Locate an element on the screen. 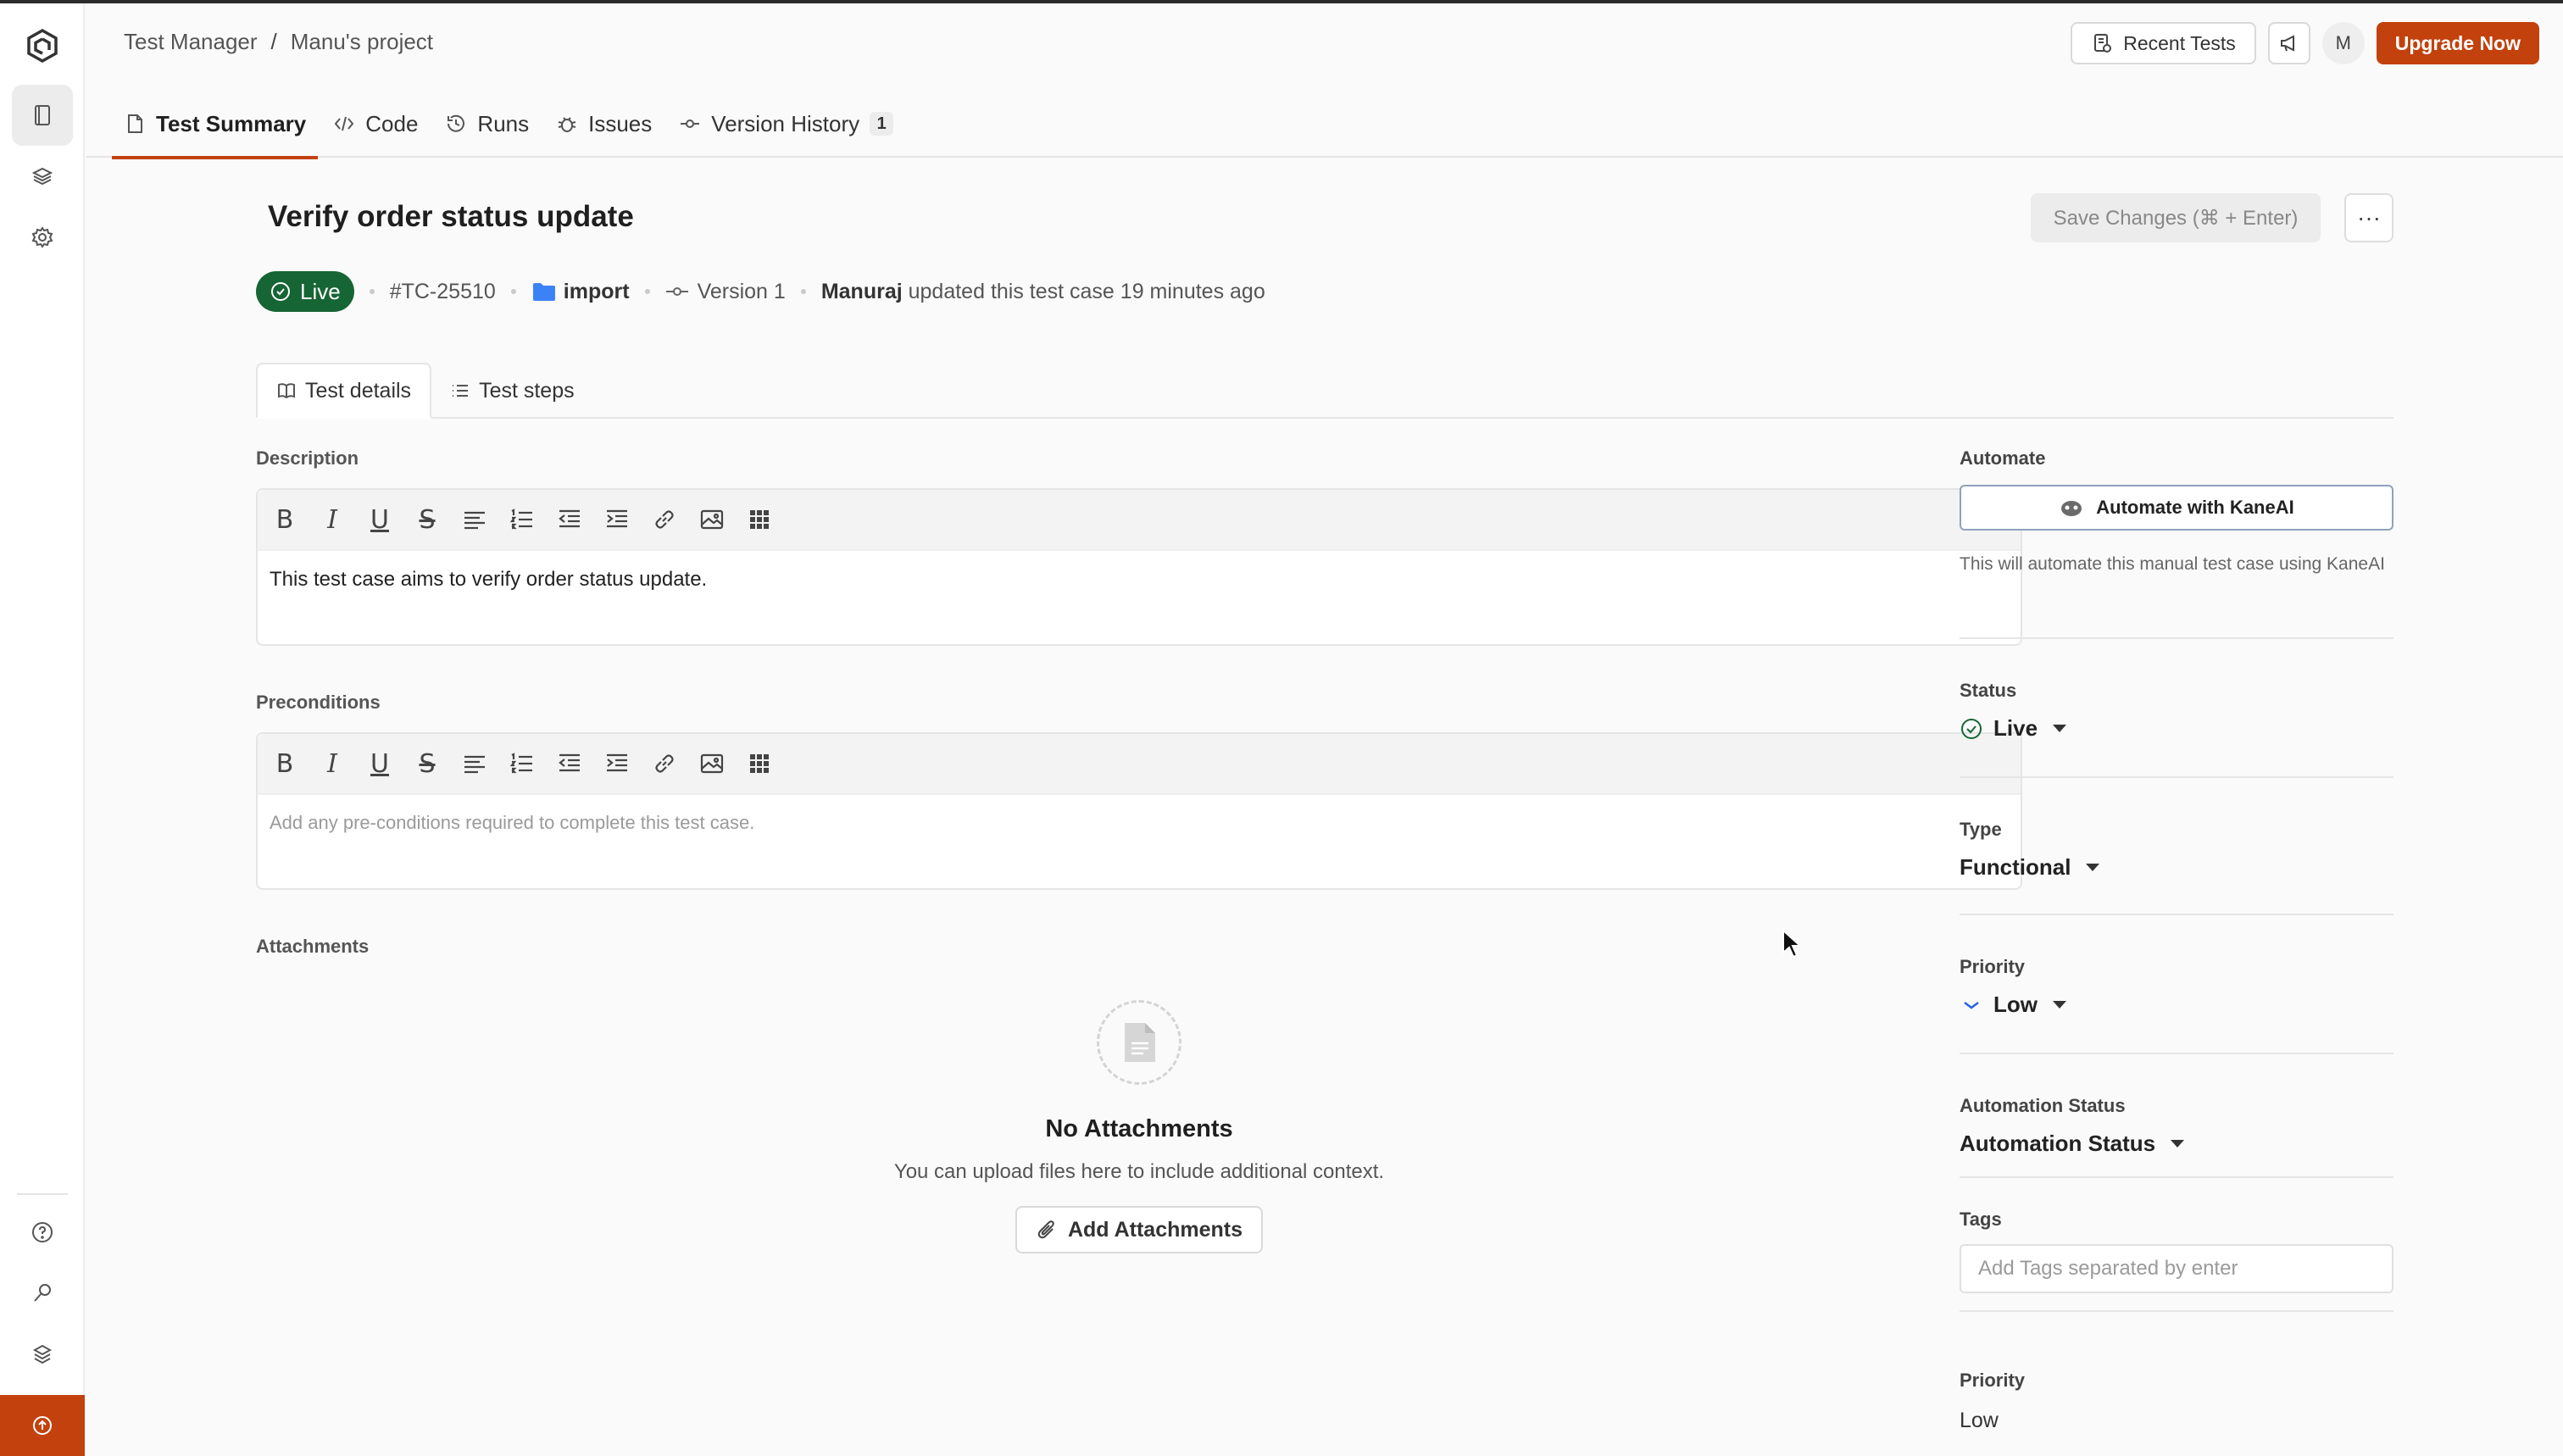 The image size is (2563, 1456). save-changes-button: Save Changes (⌘ + Enter) is located at coordinates (2176, 217).